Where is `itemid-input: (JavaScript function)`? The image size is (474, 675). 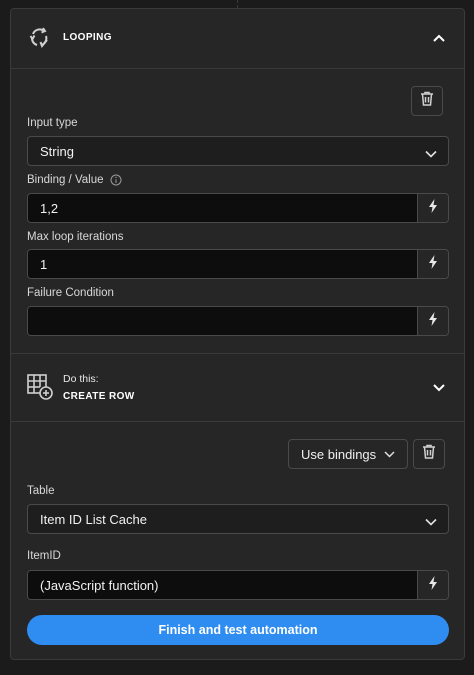 itemid-input: (JavaScript function) is located at coordinates (222, 585).